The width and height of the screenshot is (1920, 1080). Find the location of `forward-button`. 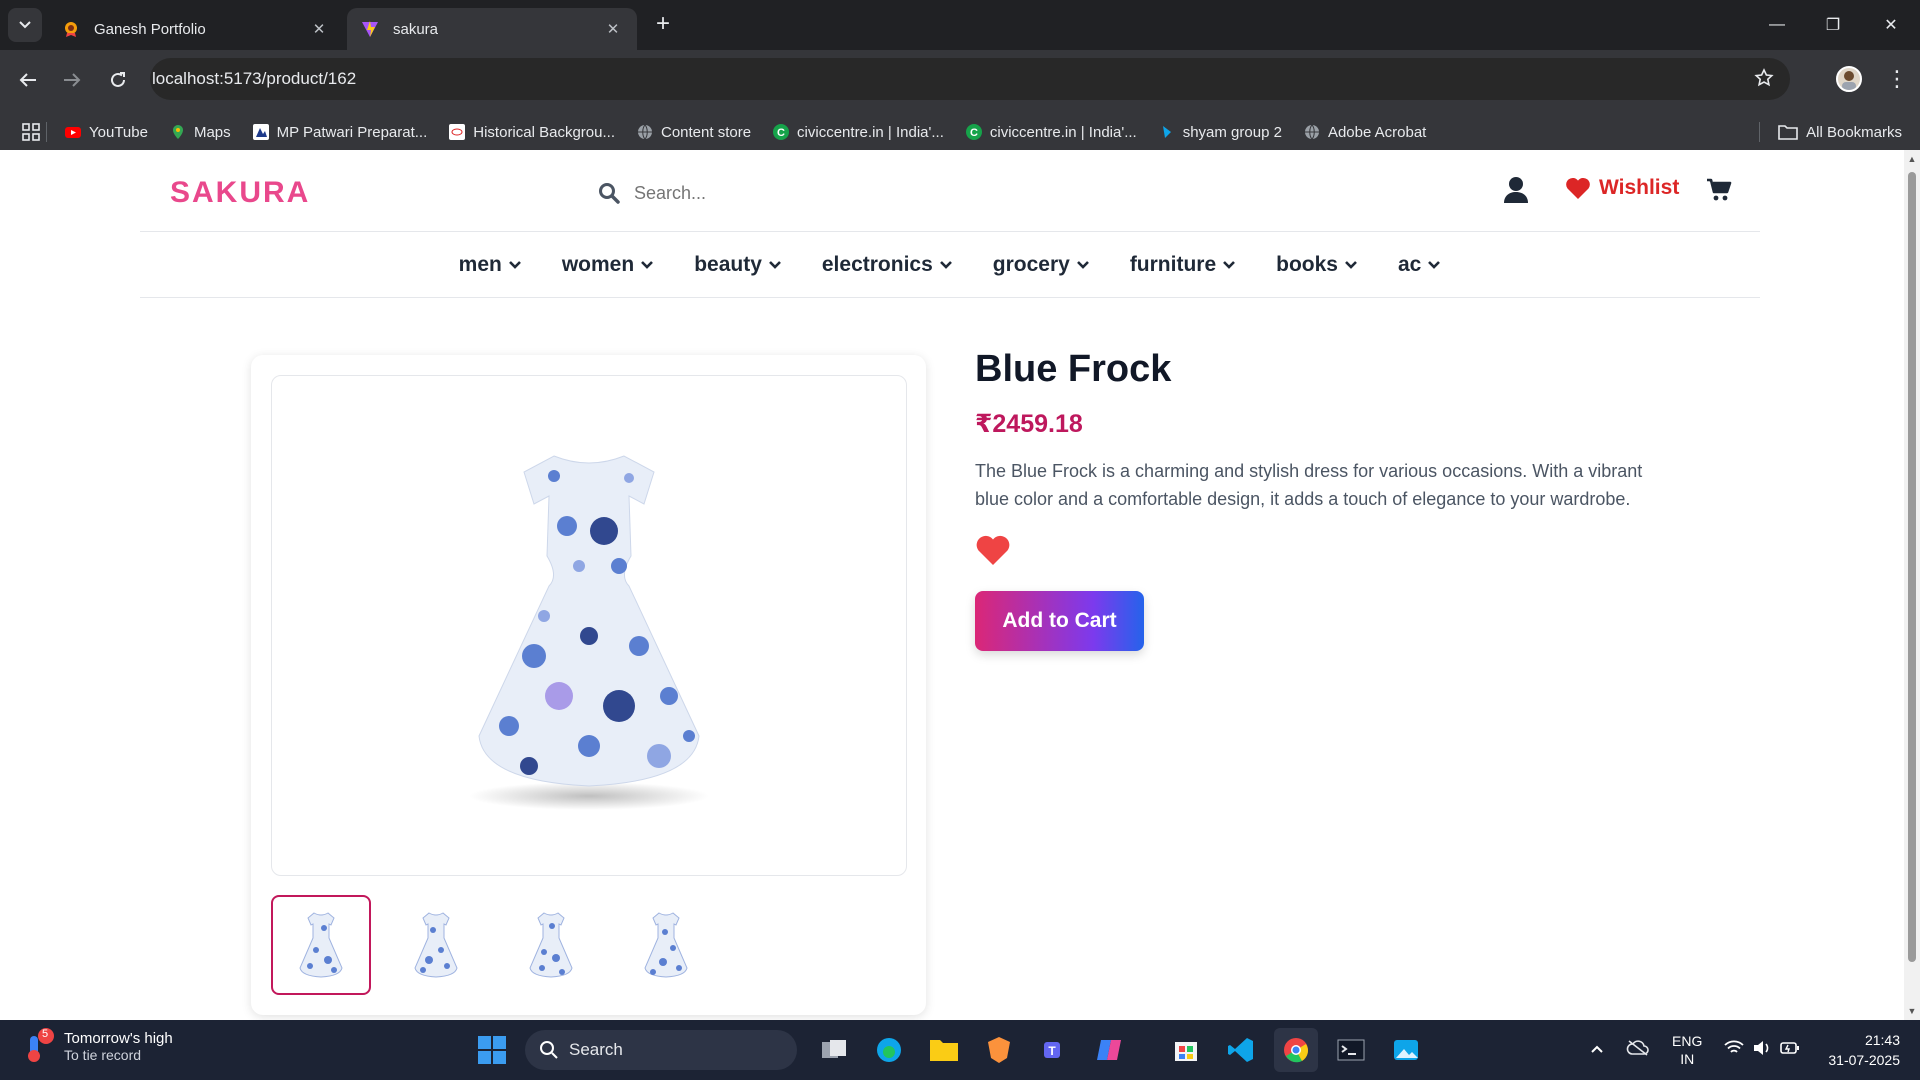

forward-button is located at coordinates (72, 80).